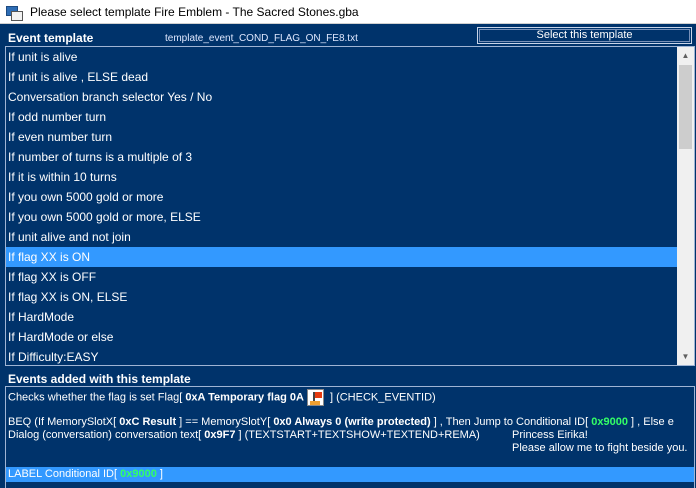  What do you see at coordinates (220, 435) in the screenshot?
I see `conversation-text-value: 0x9F7` at bounding box center [220, 435].